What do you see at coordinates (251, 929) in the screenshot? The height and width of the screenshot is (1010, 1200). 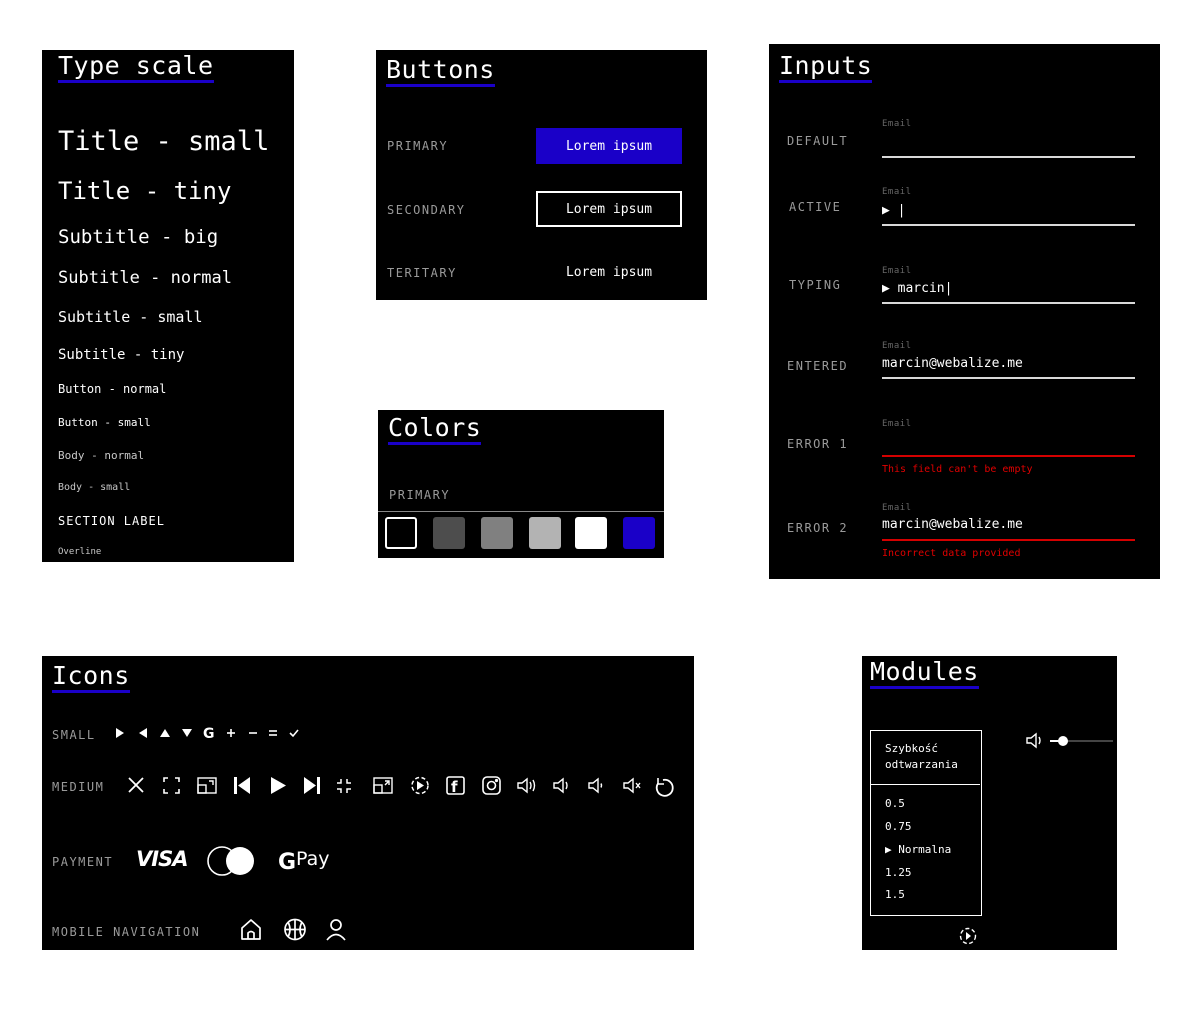 I see `home-icon` at bounding box center [251, 929].